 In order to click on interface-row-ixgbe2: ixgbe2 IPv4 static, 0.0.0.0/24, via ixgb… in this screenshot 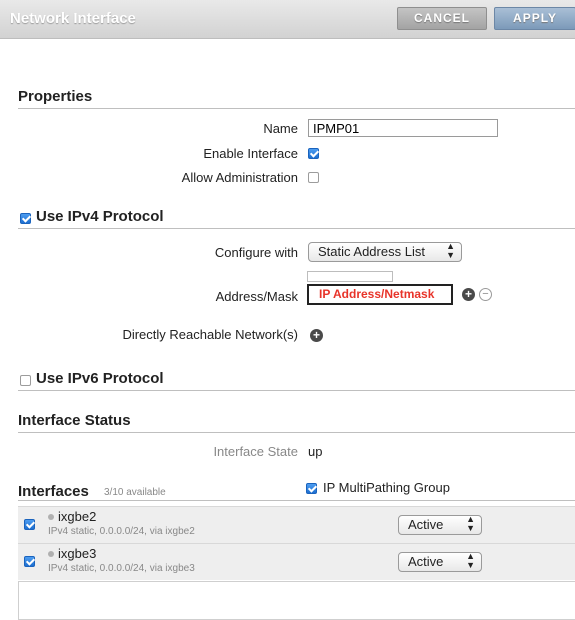, I will do `click(296, 524)`.